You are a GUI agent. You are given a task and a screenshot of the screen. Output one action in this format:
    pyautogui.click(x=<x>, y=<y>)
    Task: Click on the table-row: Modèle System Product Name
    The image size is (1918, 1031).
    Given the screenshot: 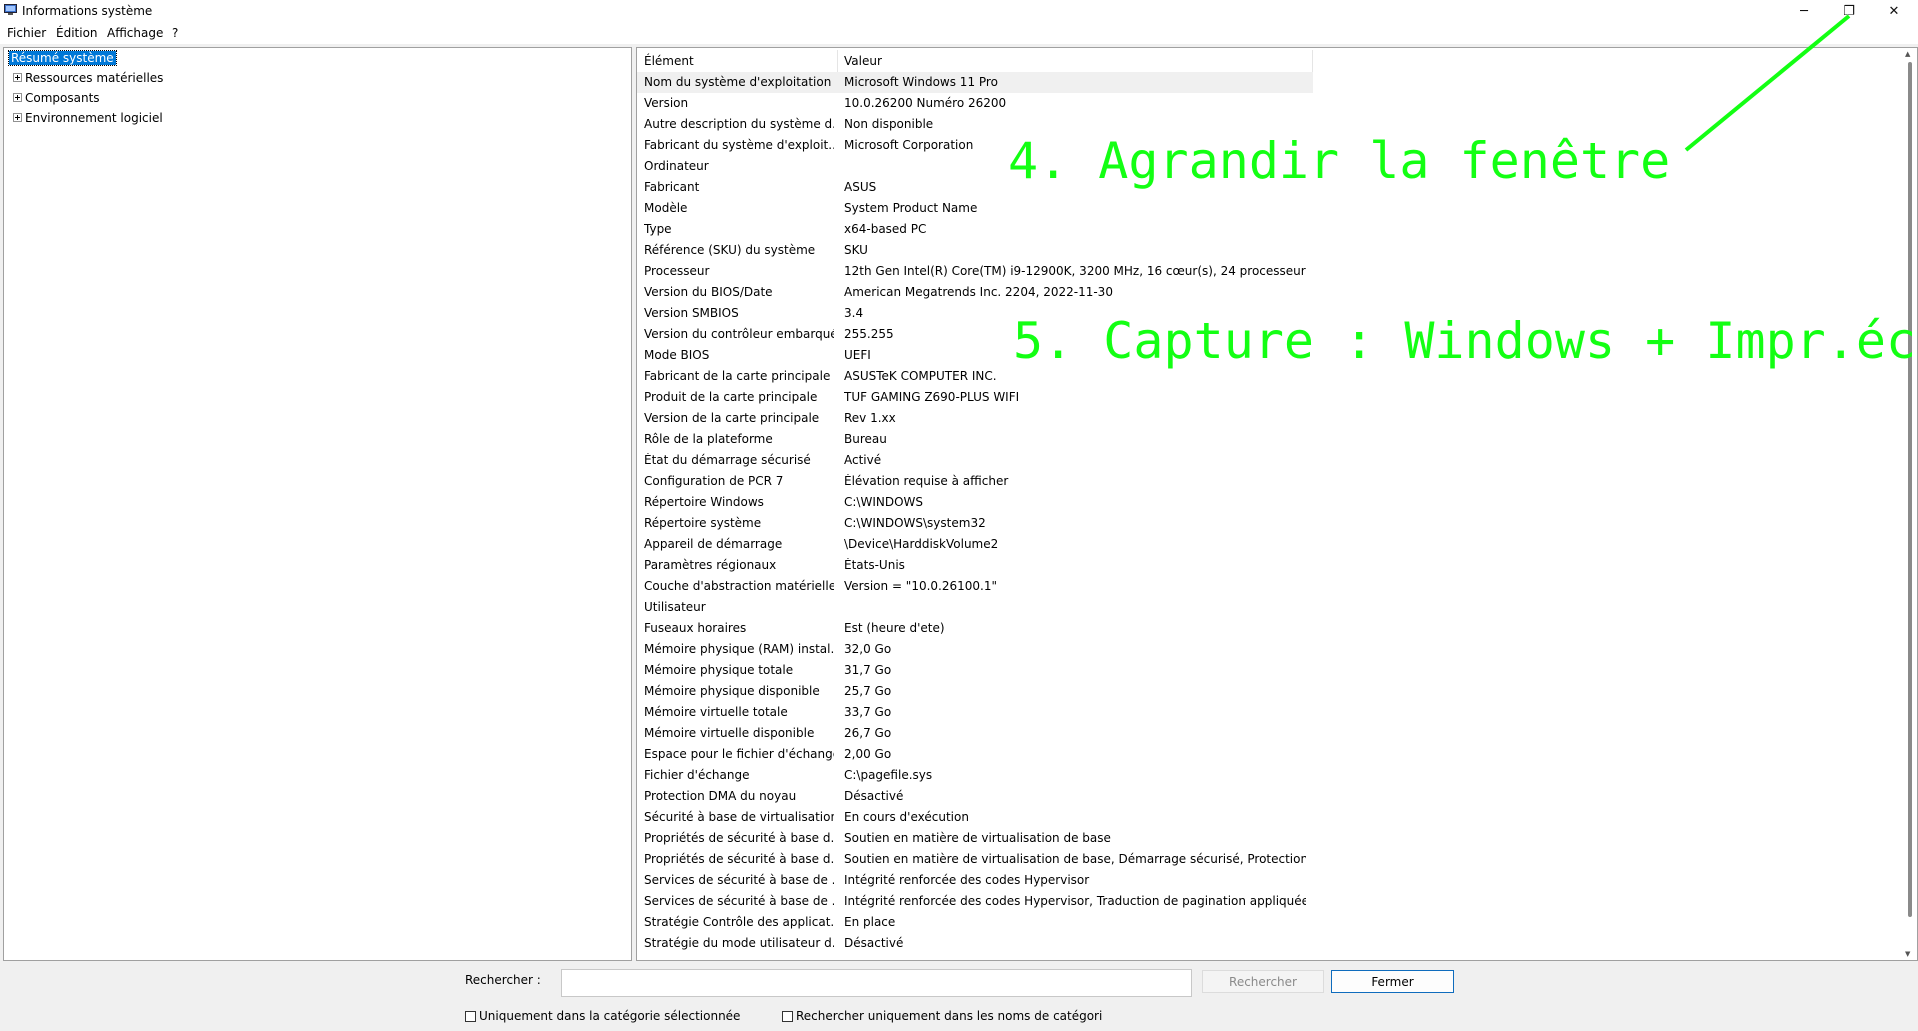 What is the action you would take?
    pyautogui.click(x=975, y=208)
    